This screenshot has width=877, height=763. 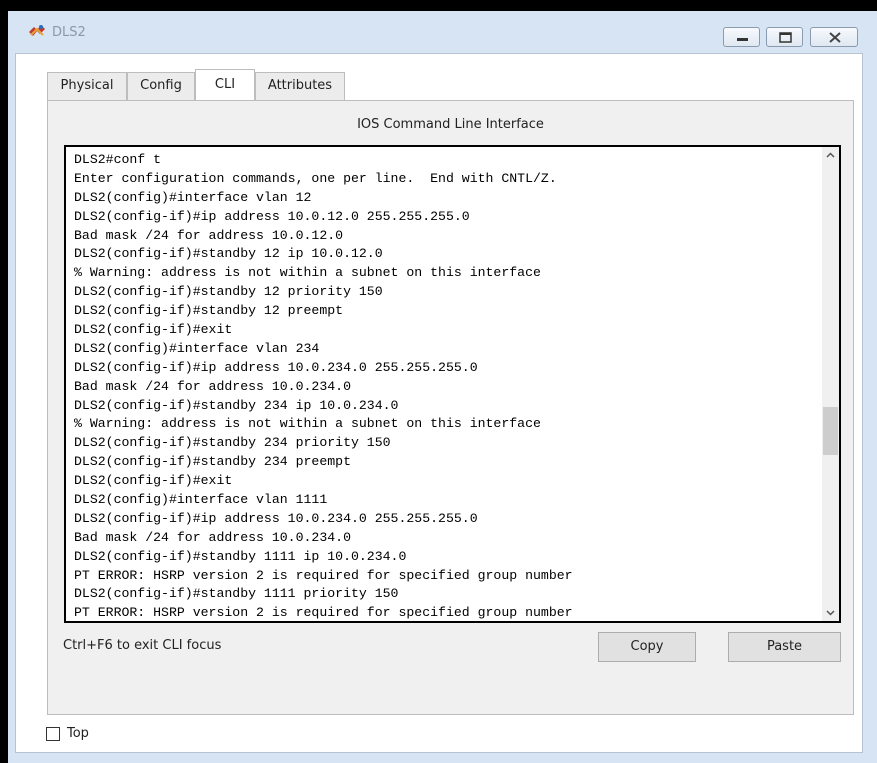 What do you see at coordinates (742, 39) in the screenshot?
I see `minimize-icon` at bounding box center [742, 39].